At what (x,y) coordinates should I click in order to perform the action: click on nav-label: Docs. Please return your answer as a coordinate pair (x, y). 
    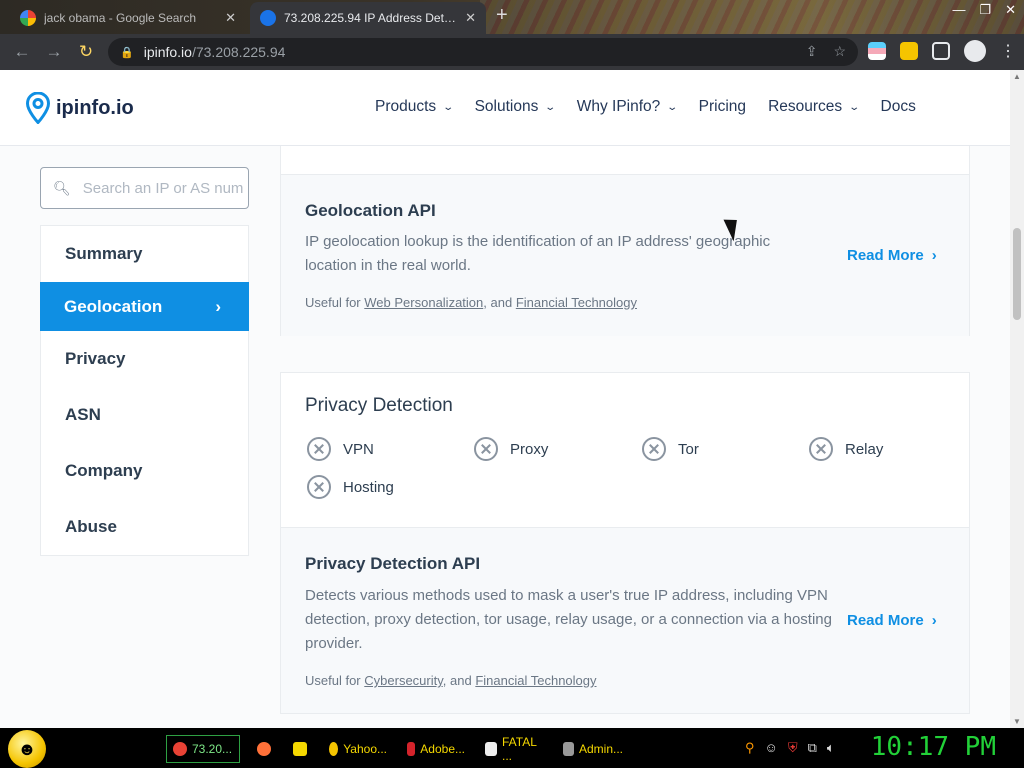
    Looking at the image, I should click on (898, 106).